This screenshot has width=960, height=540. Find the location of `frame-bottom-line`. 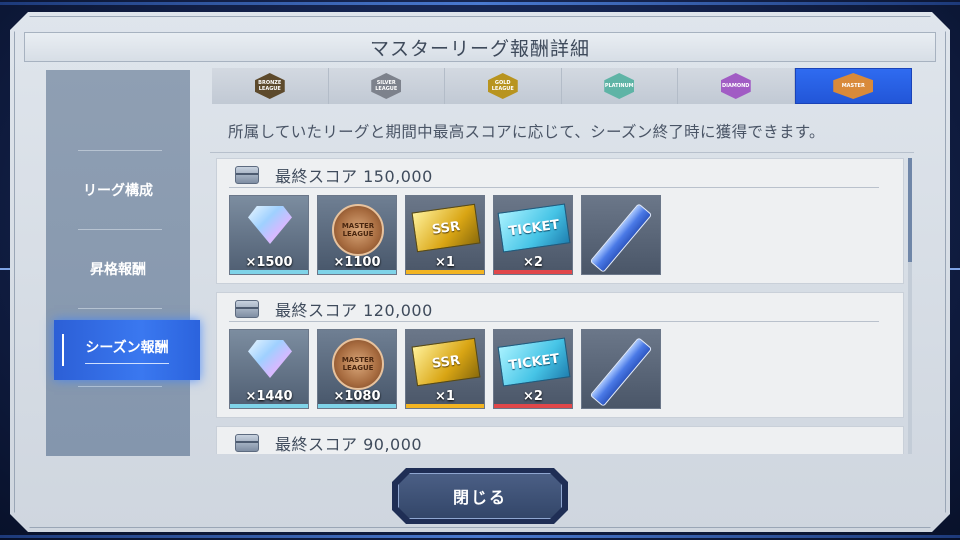

frame-bottom-line is located at coordinates (480, 536).